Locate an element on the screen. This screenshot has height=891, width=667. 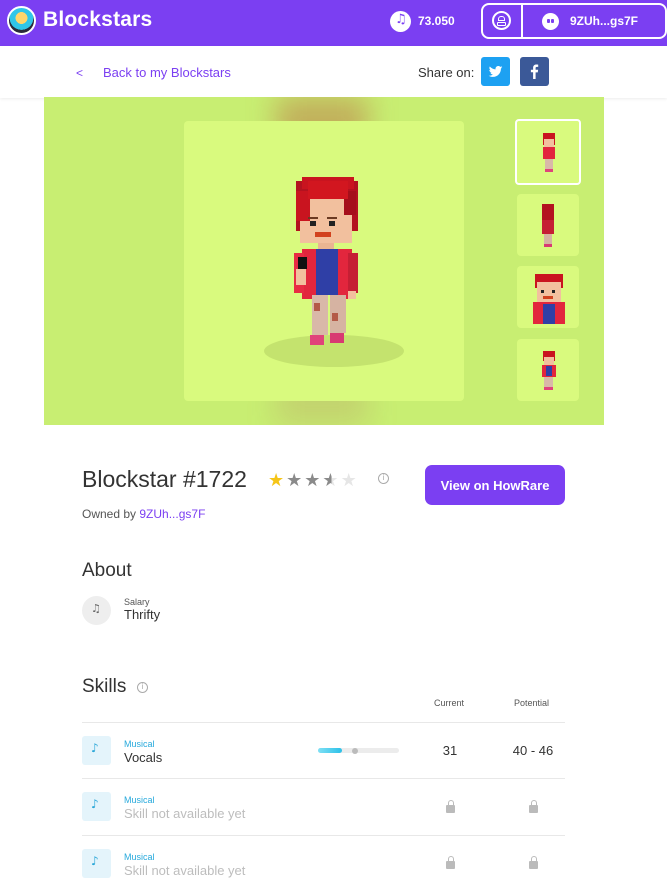
thumbnail-closeup-view is located at coordinates (549, 299).